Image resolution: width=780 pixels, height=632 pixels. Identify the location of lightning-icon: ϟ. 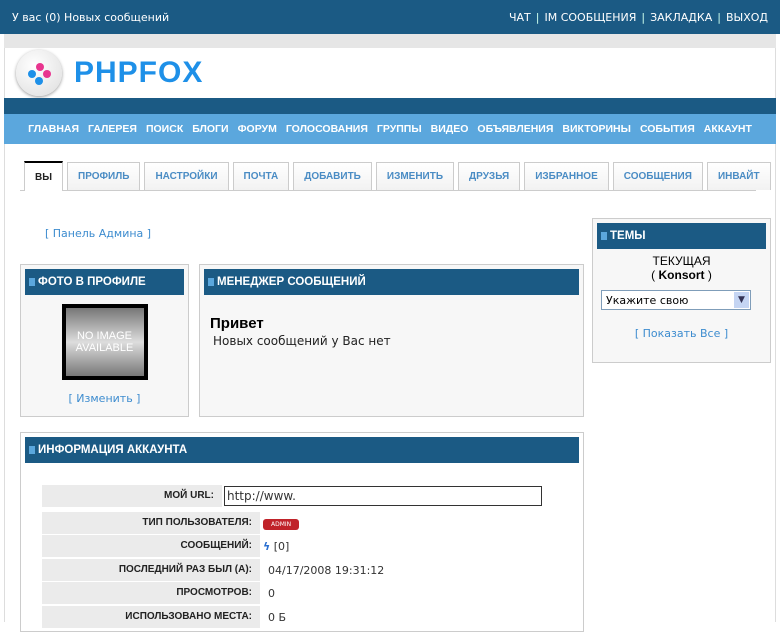
(267, 546).